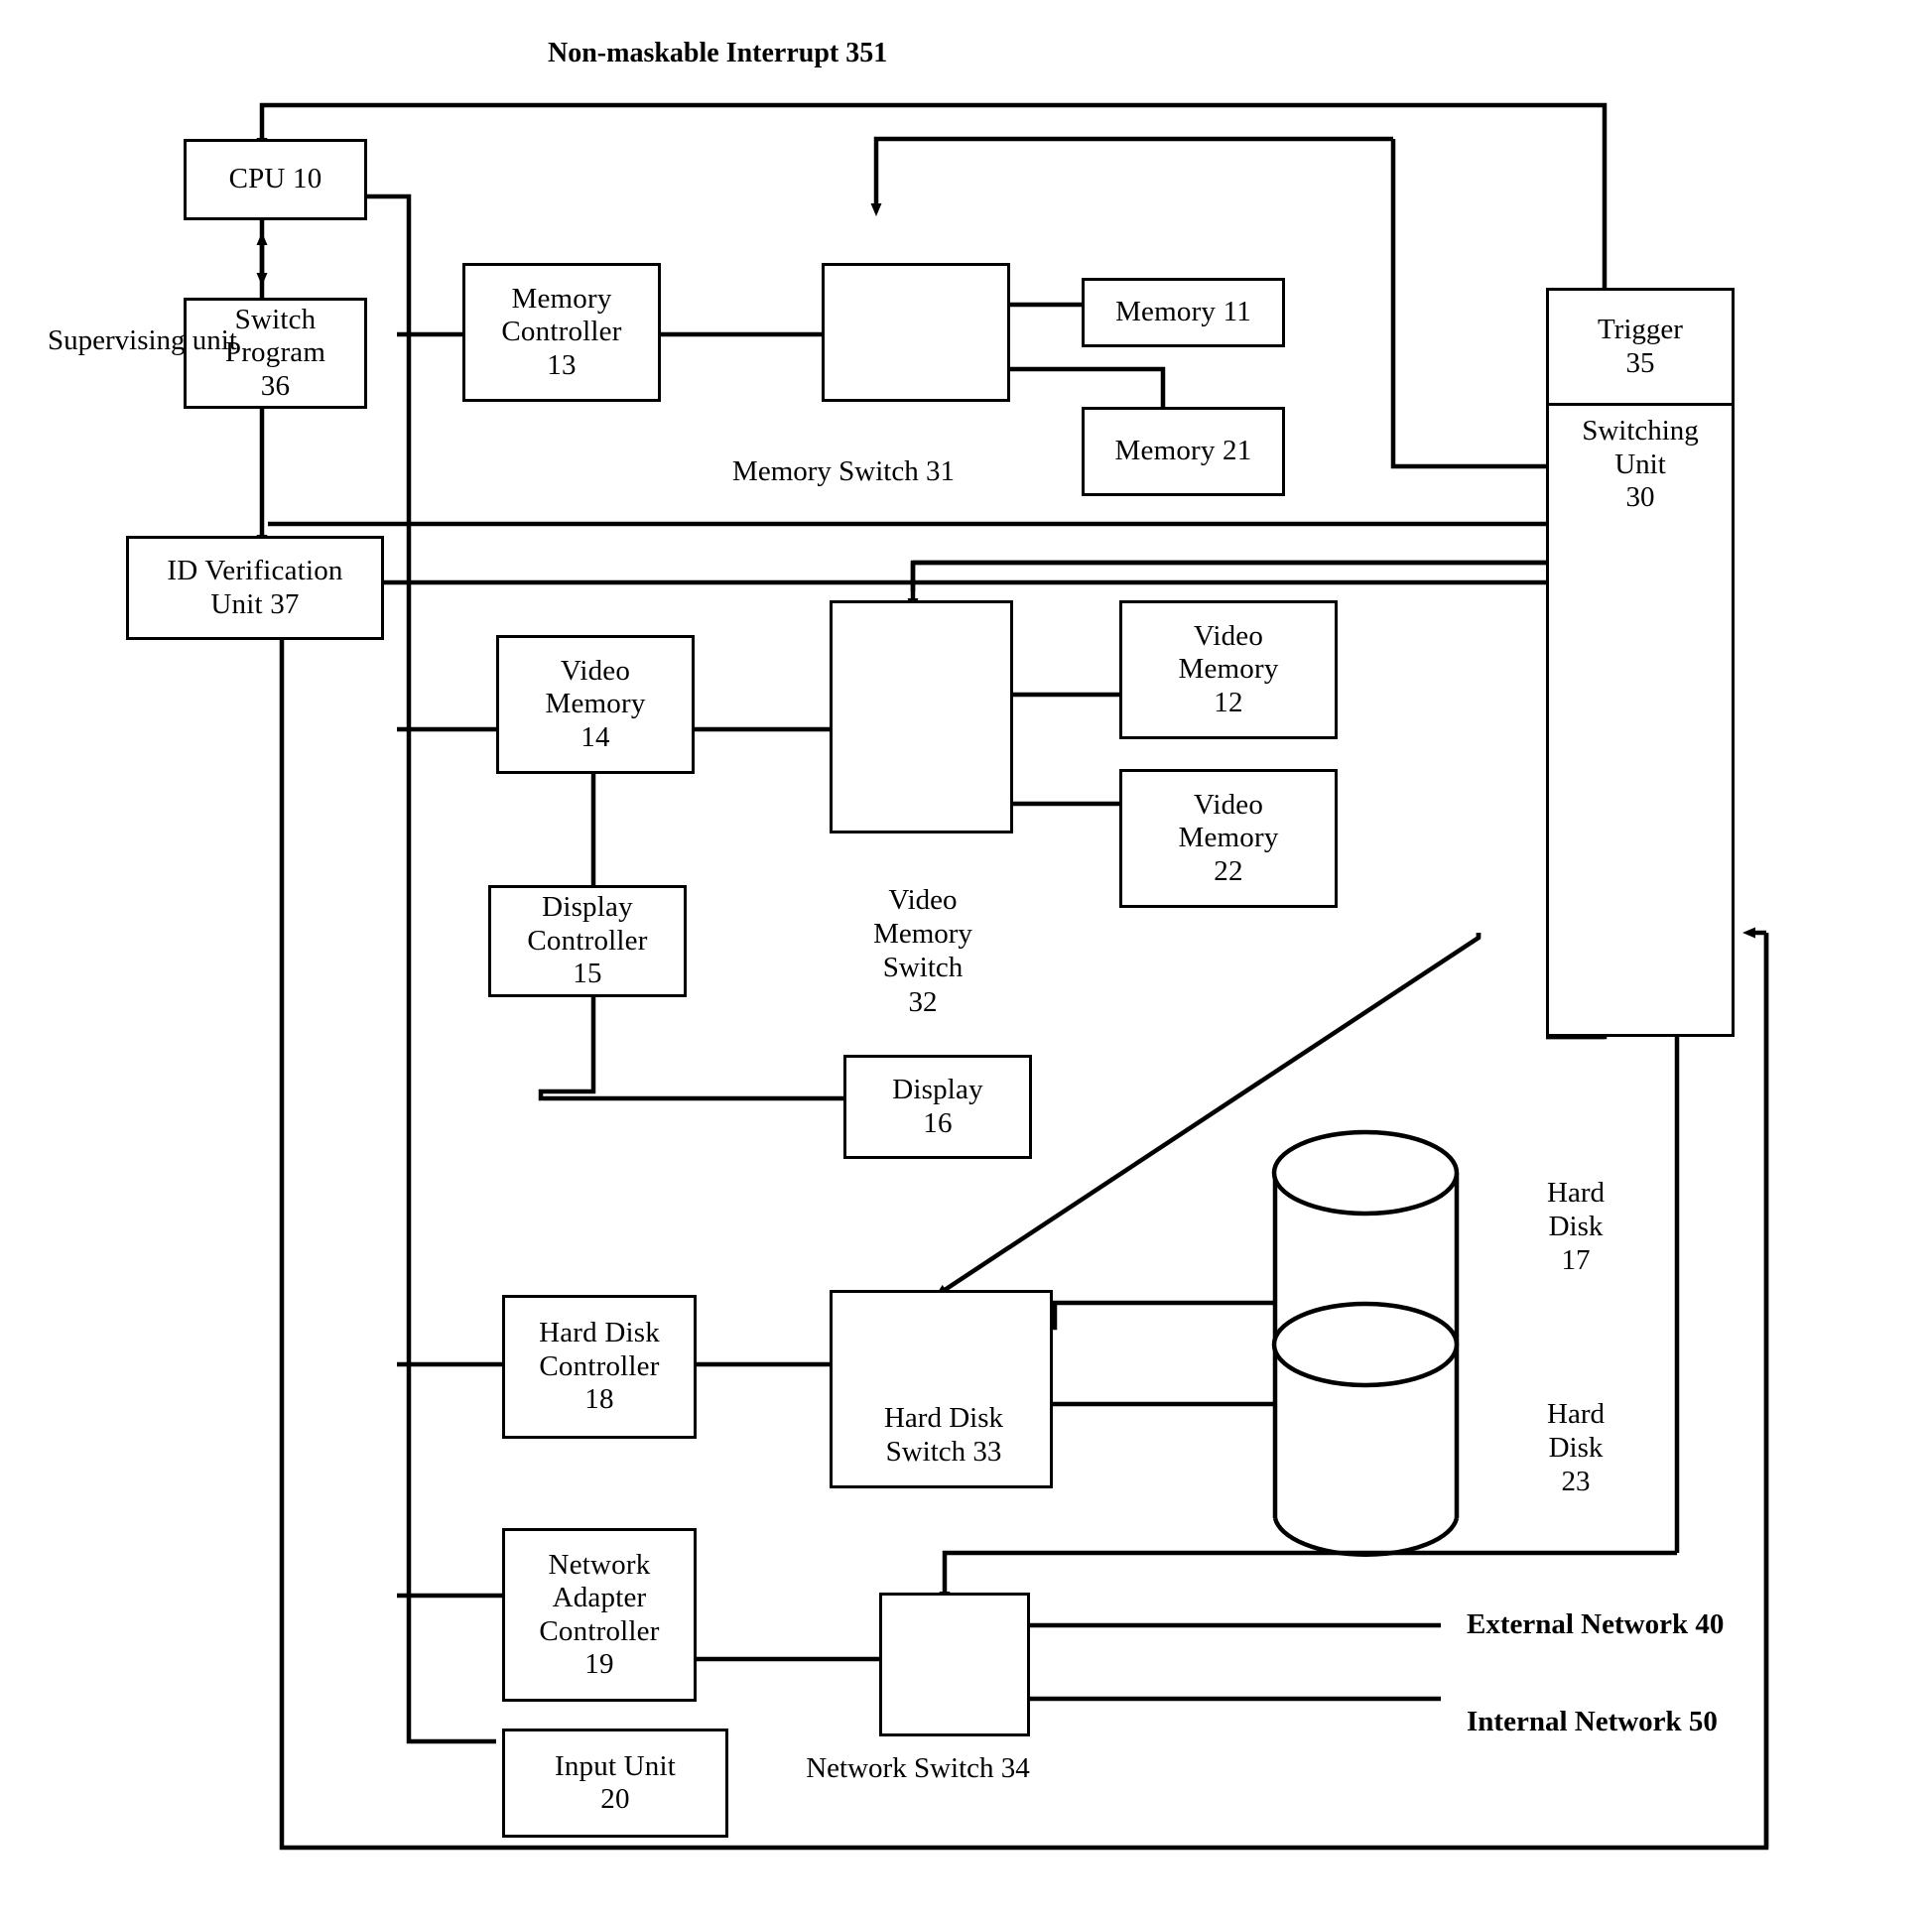 The width and height of the screenshot is (1932, 1922). What do you see at coordinates (1468, 304) in the screenshot?
I see `wire-switchingunit-to-memoryswitch-control` at bounding box center [1468, 304].